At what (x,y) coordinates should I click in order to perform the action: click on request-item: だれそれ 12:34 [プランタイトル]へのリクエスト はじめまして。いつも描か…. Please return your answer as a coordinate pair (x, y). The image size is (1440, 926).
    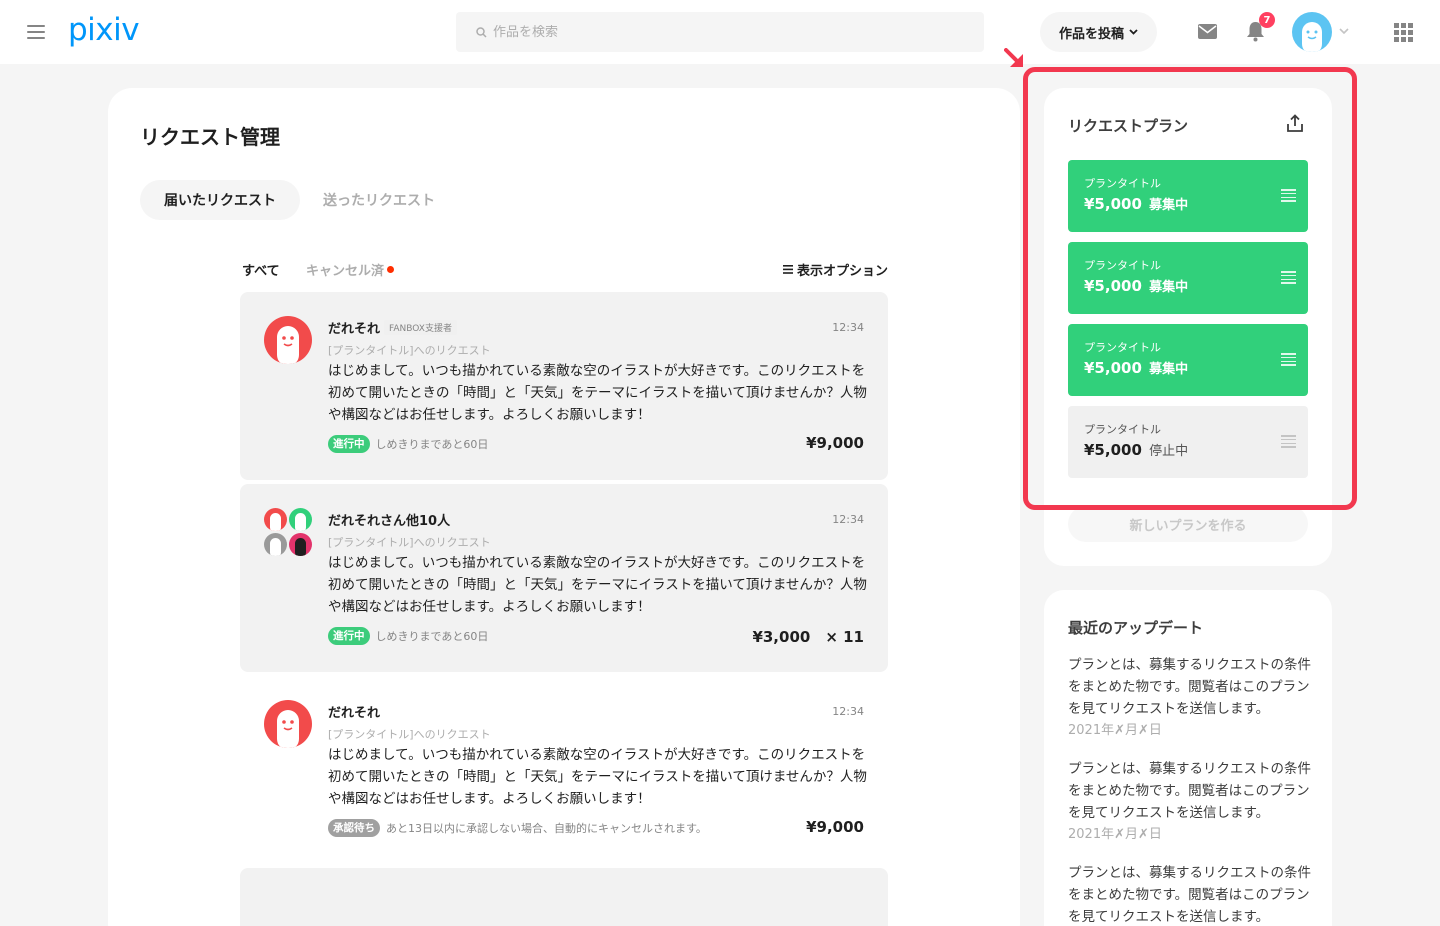
    Looking at the image, I should click on (564, 770).